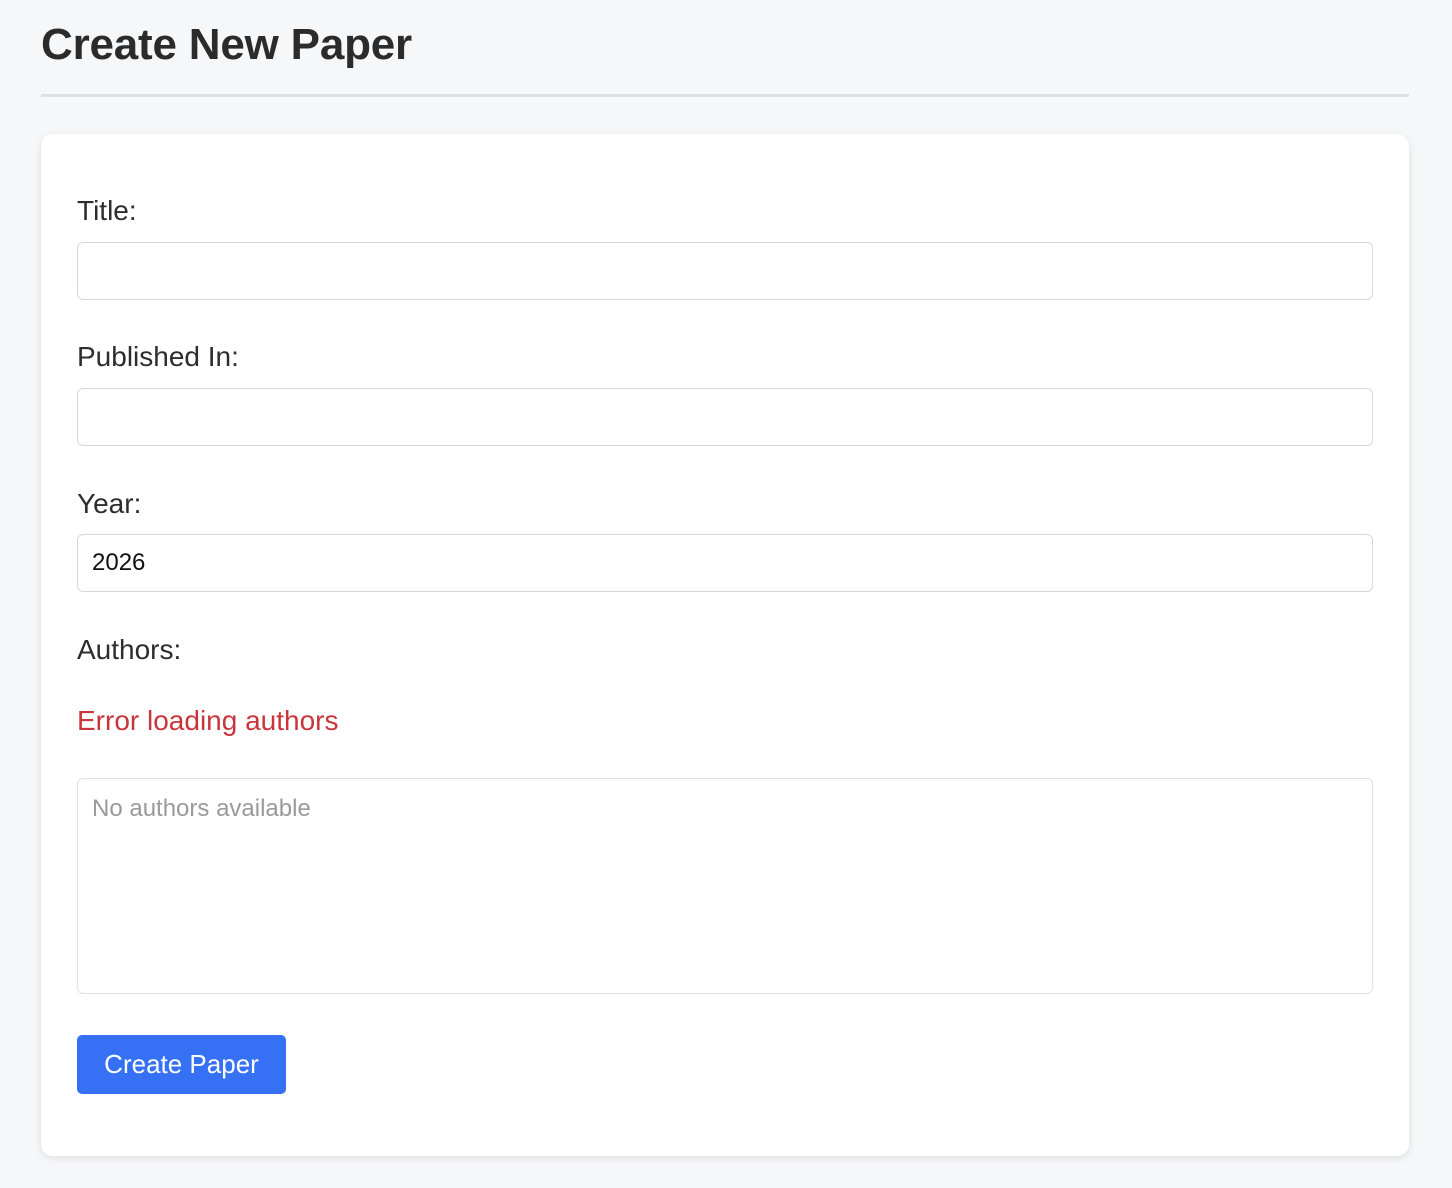  I want to click on header-divider, so click(725, 95).